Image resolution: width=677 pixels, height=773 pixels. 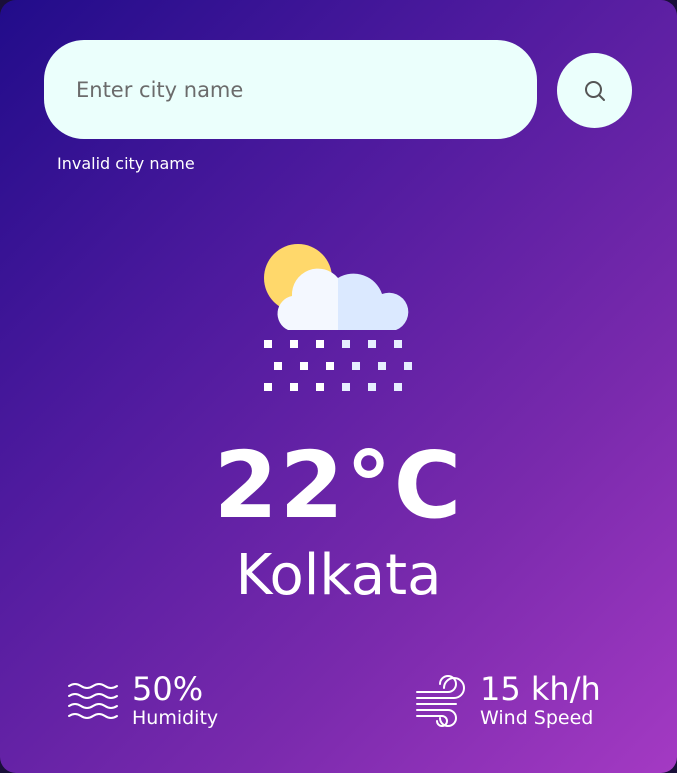 What do you see at coordinates (440, 701) in the screenshot?
I see `wind-icon` at bounding box center [440, 701].